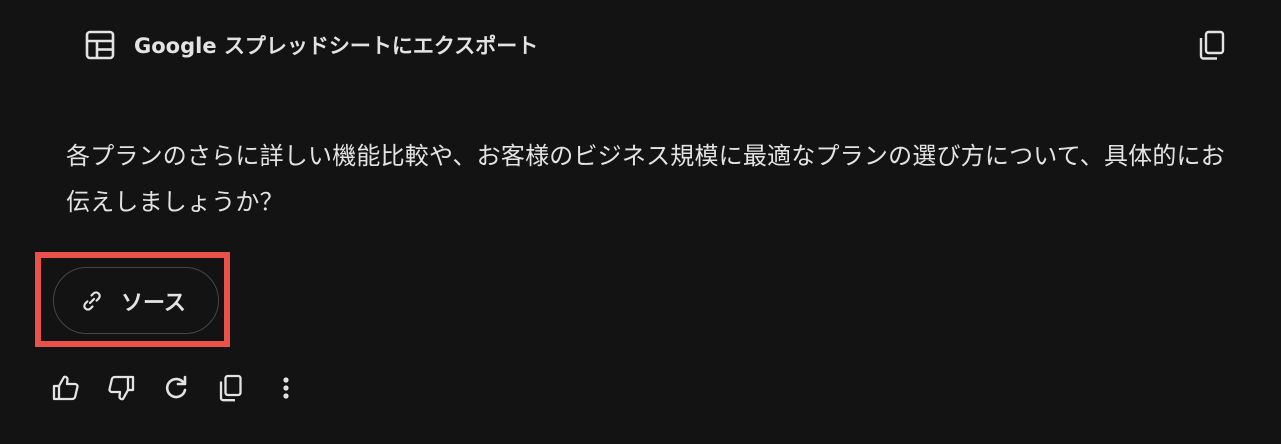 The height and width of the screenshot is (444, 1281). I want to click on thumb-down-icon, so click(121, 388).